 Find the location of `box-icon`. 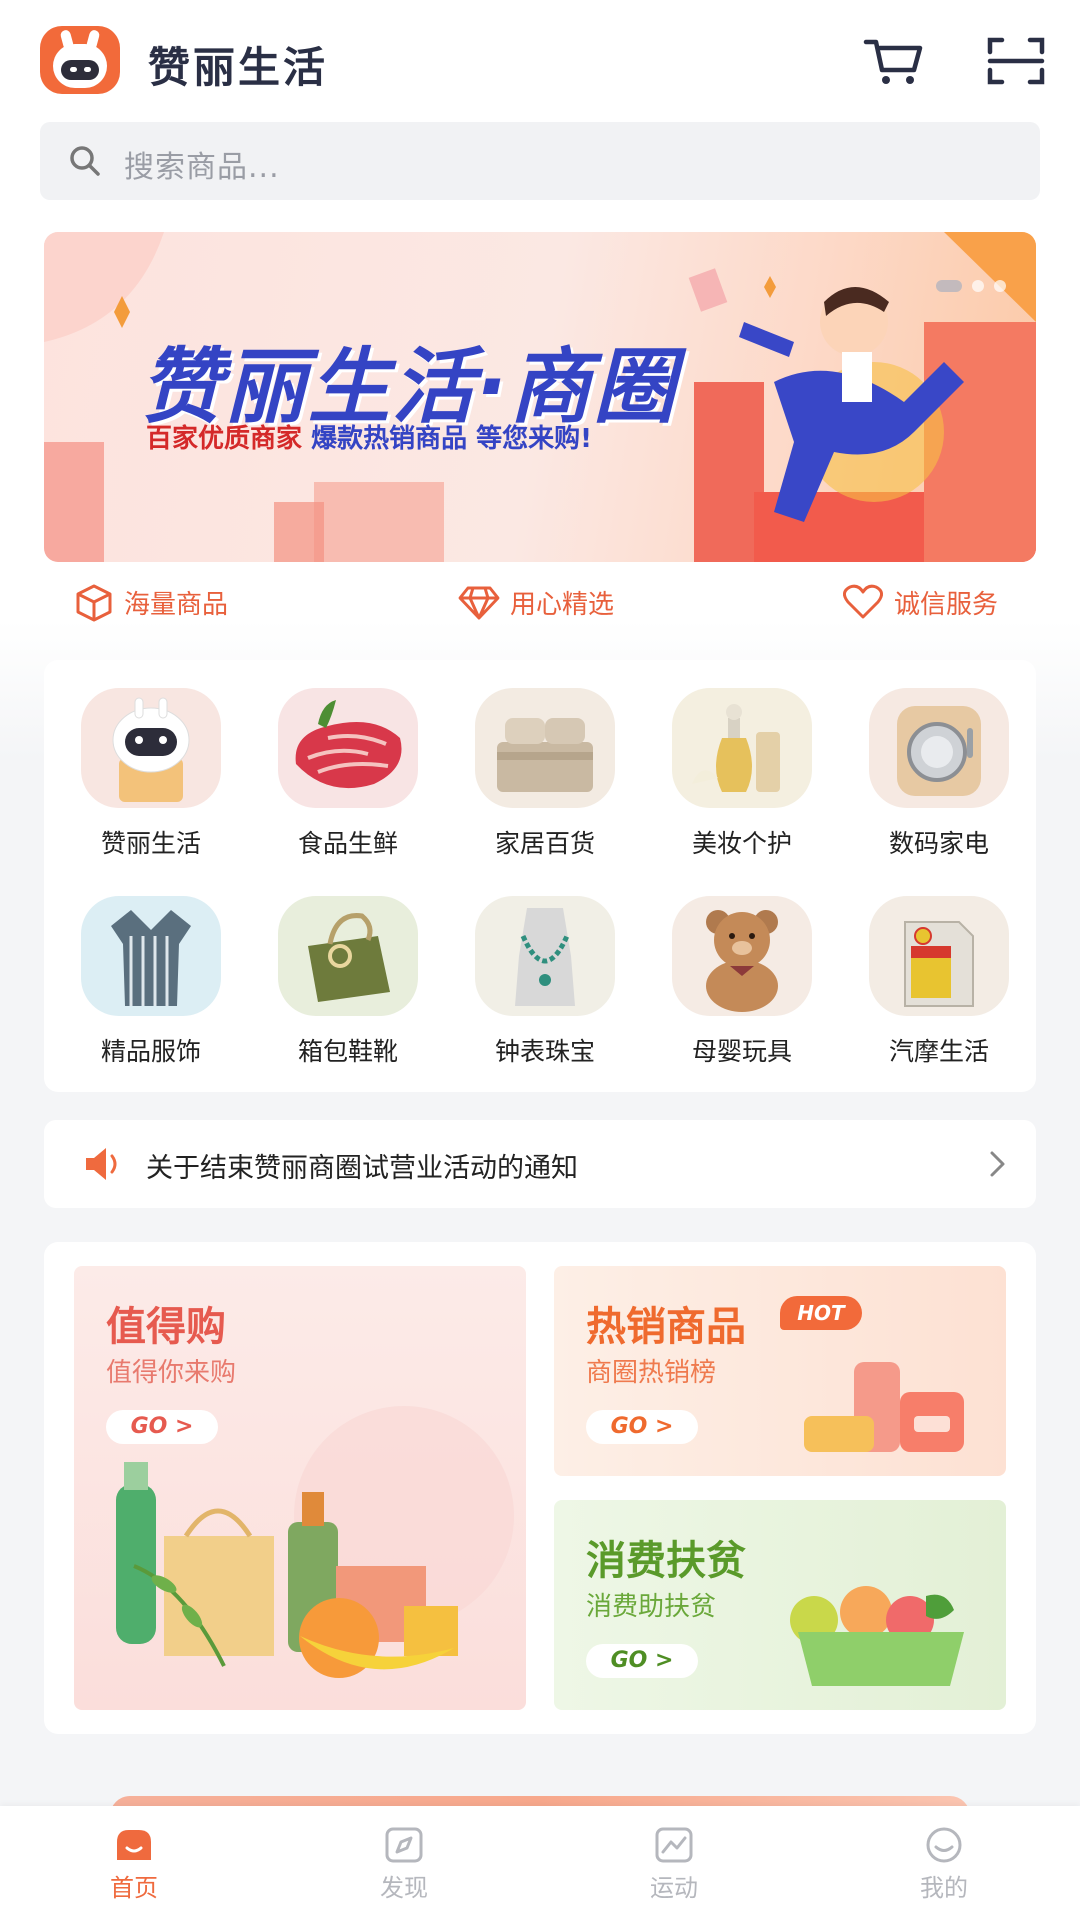

box-icon is located at coordinates (94, 603).